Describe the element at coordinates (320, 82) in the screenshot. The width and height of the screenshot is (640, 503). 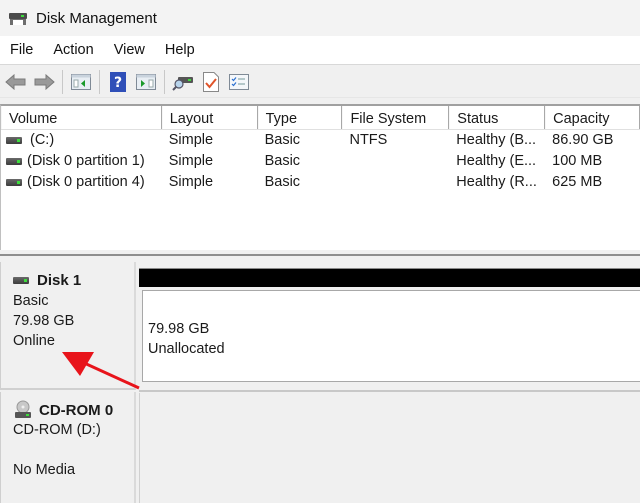
I see `toolbar: ?` at that location.